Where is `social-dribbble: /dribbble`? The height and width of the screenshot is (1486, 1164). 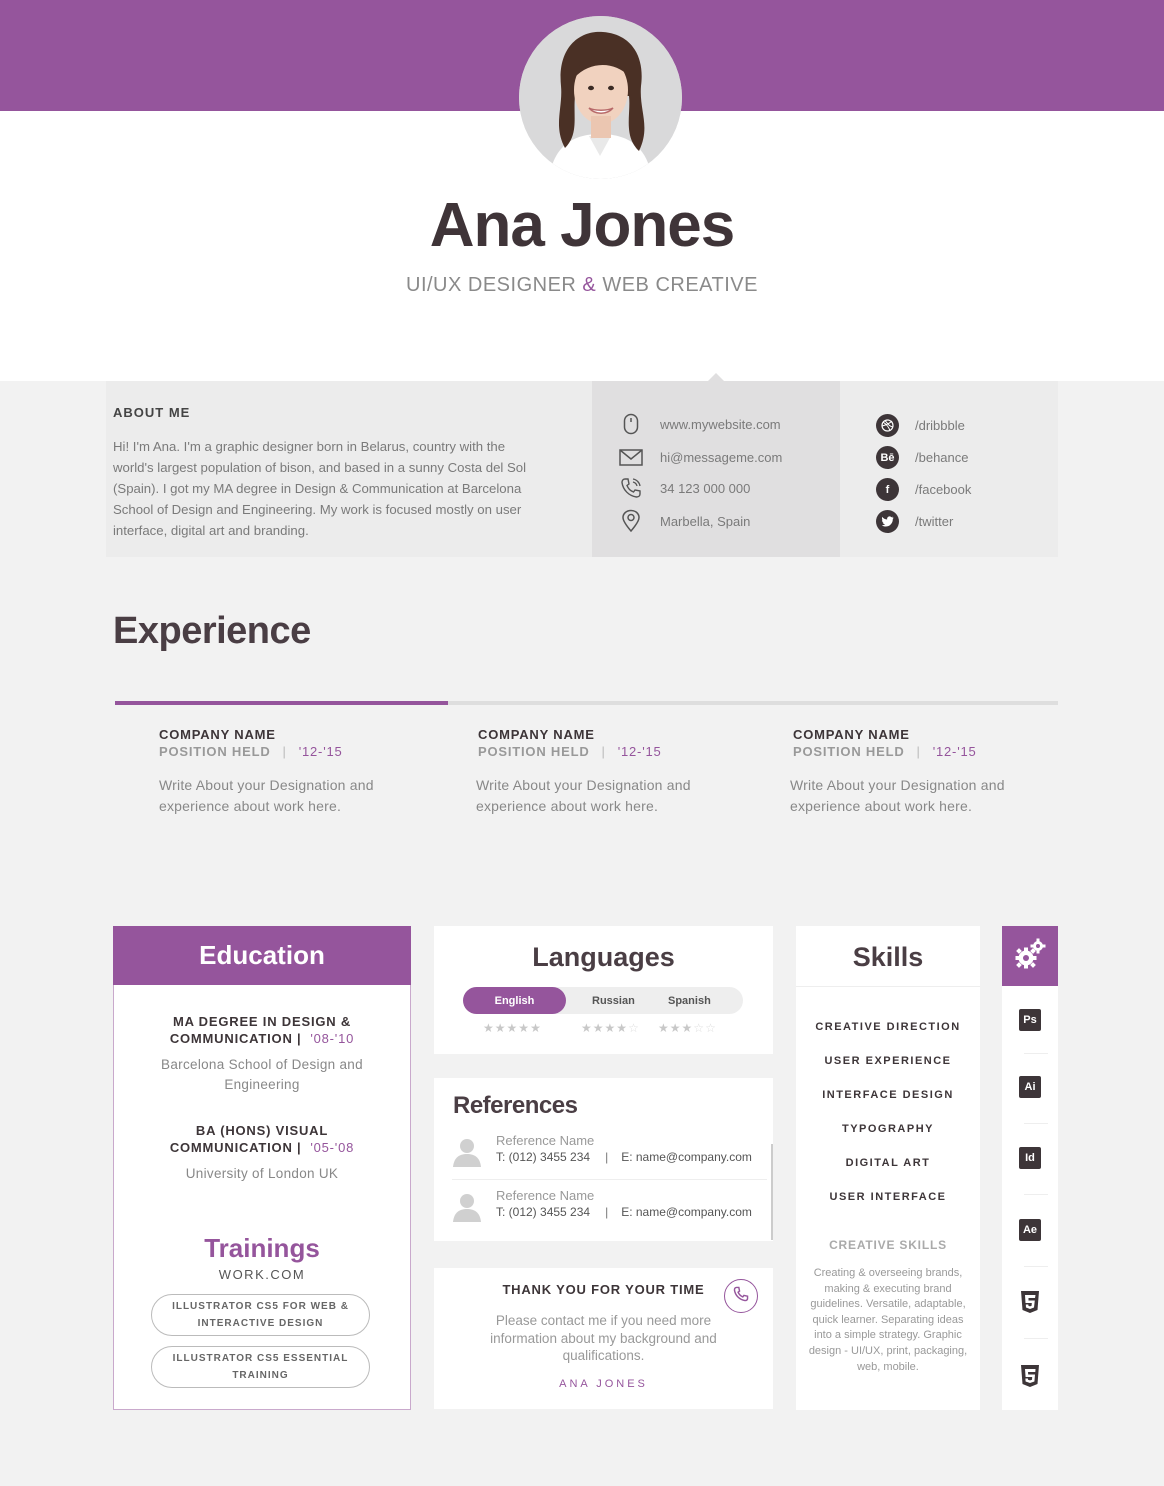 social-dribbble: /dribbble is located at coordinates (920, 425).